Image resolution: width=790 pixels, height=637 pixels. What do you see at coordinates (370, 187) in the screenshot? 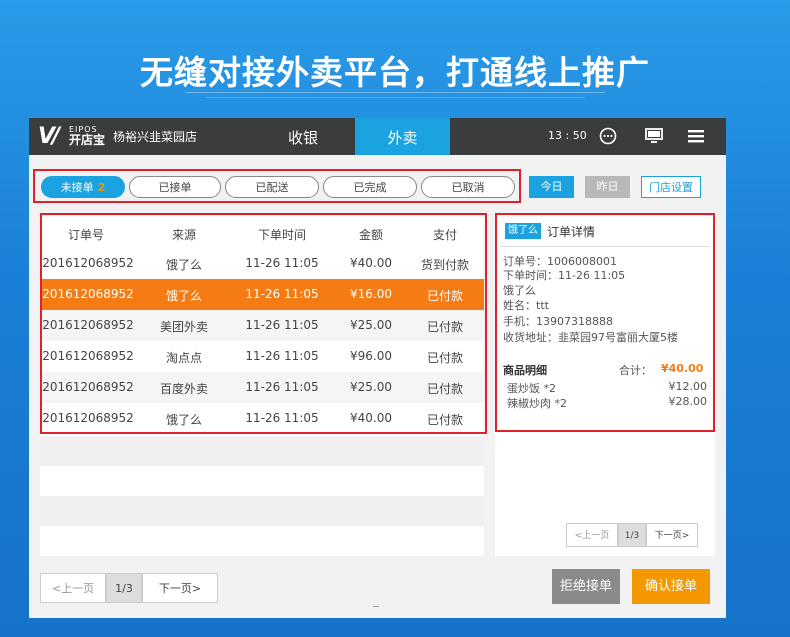
I see `filter-tab-completed: 已完成` at bounding box center [370, 187].